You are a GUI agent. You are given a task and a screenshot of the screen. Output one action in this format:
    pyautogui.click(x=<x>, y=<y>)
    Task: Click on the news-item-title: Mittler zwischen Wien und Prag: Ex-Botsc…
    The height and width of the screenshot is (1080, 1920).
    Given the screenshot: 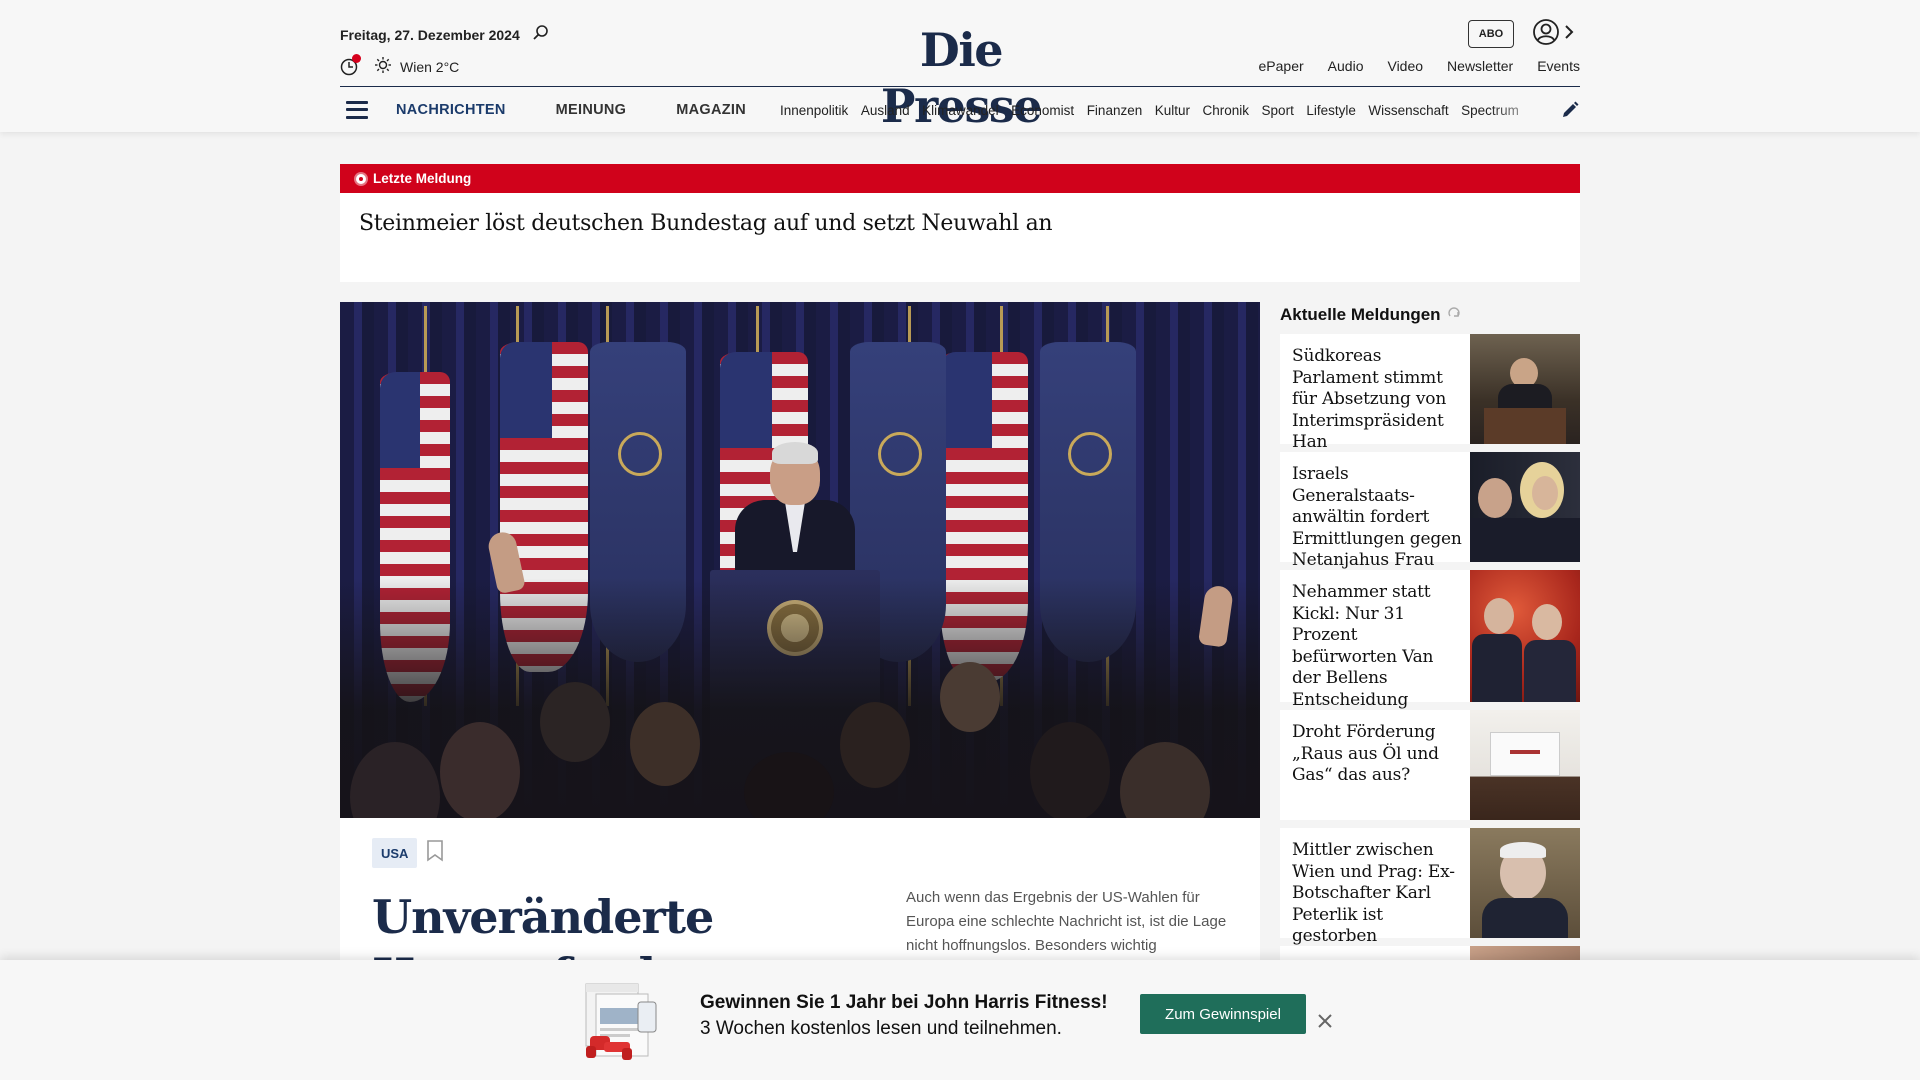 What is the action you would take?
    pyautogui.click(x=1375, y=887)
    